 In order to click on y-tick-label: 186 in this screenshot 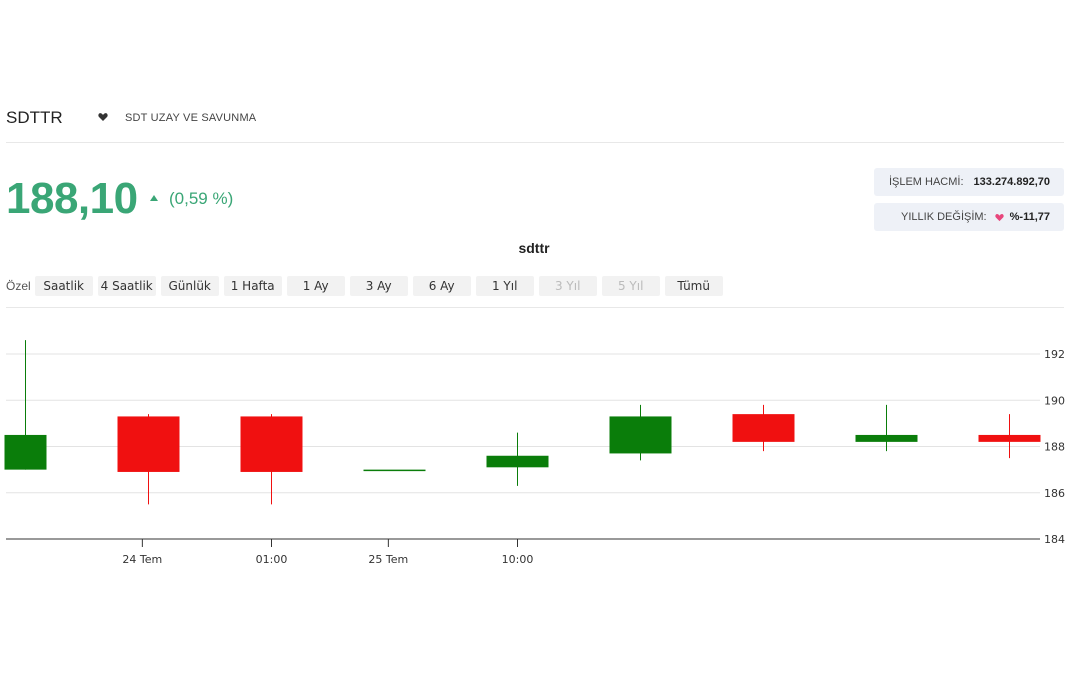, I will do `click(1054, 493)`.